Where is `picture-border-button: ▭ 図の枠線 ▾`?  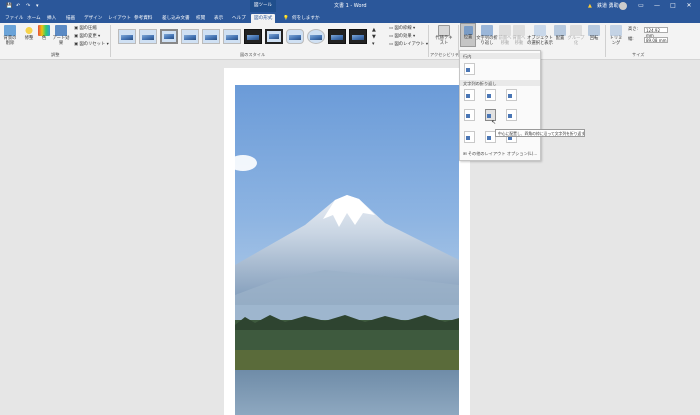 picture-border-button: ▭ 図の枠線 ▾ is located at coordinates (402, 28).